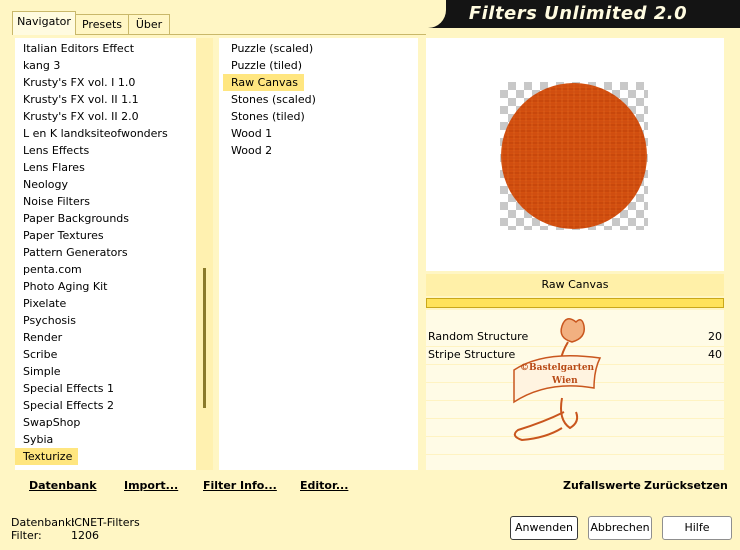  I want to click on status-db-label: Datenbank:, so click(43, 522).